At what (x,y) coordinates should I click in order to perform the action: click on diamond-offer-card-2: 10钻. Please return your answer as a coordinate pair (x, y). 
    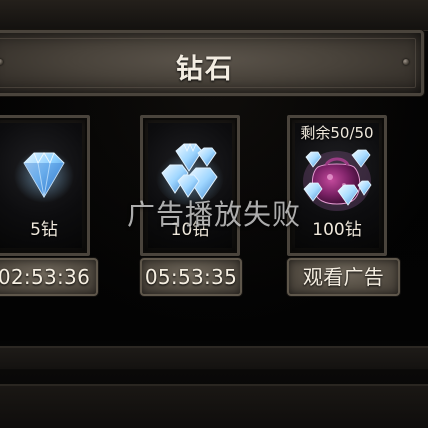
    Looking at the image, I should click on (190, 185).